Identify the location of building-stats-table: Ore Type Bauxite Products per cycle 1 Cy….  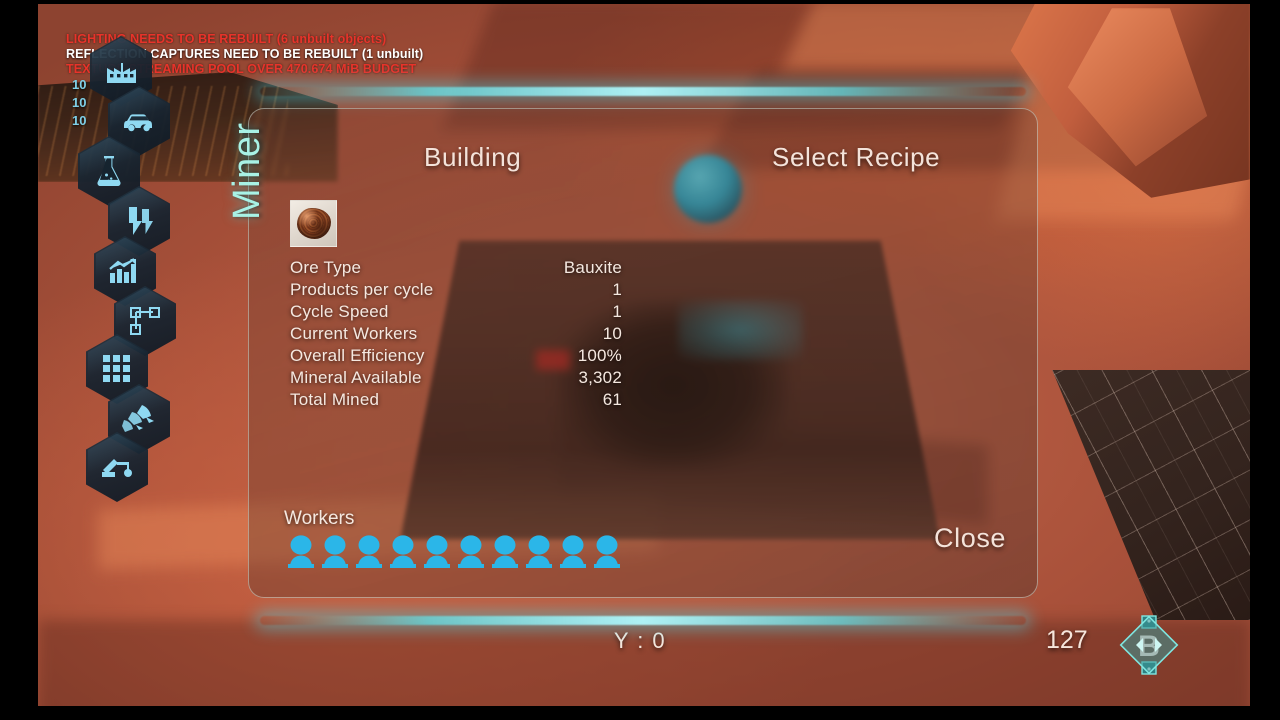
(456, 335).